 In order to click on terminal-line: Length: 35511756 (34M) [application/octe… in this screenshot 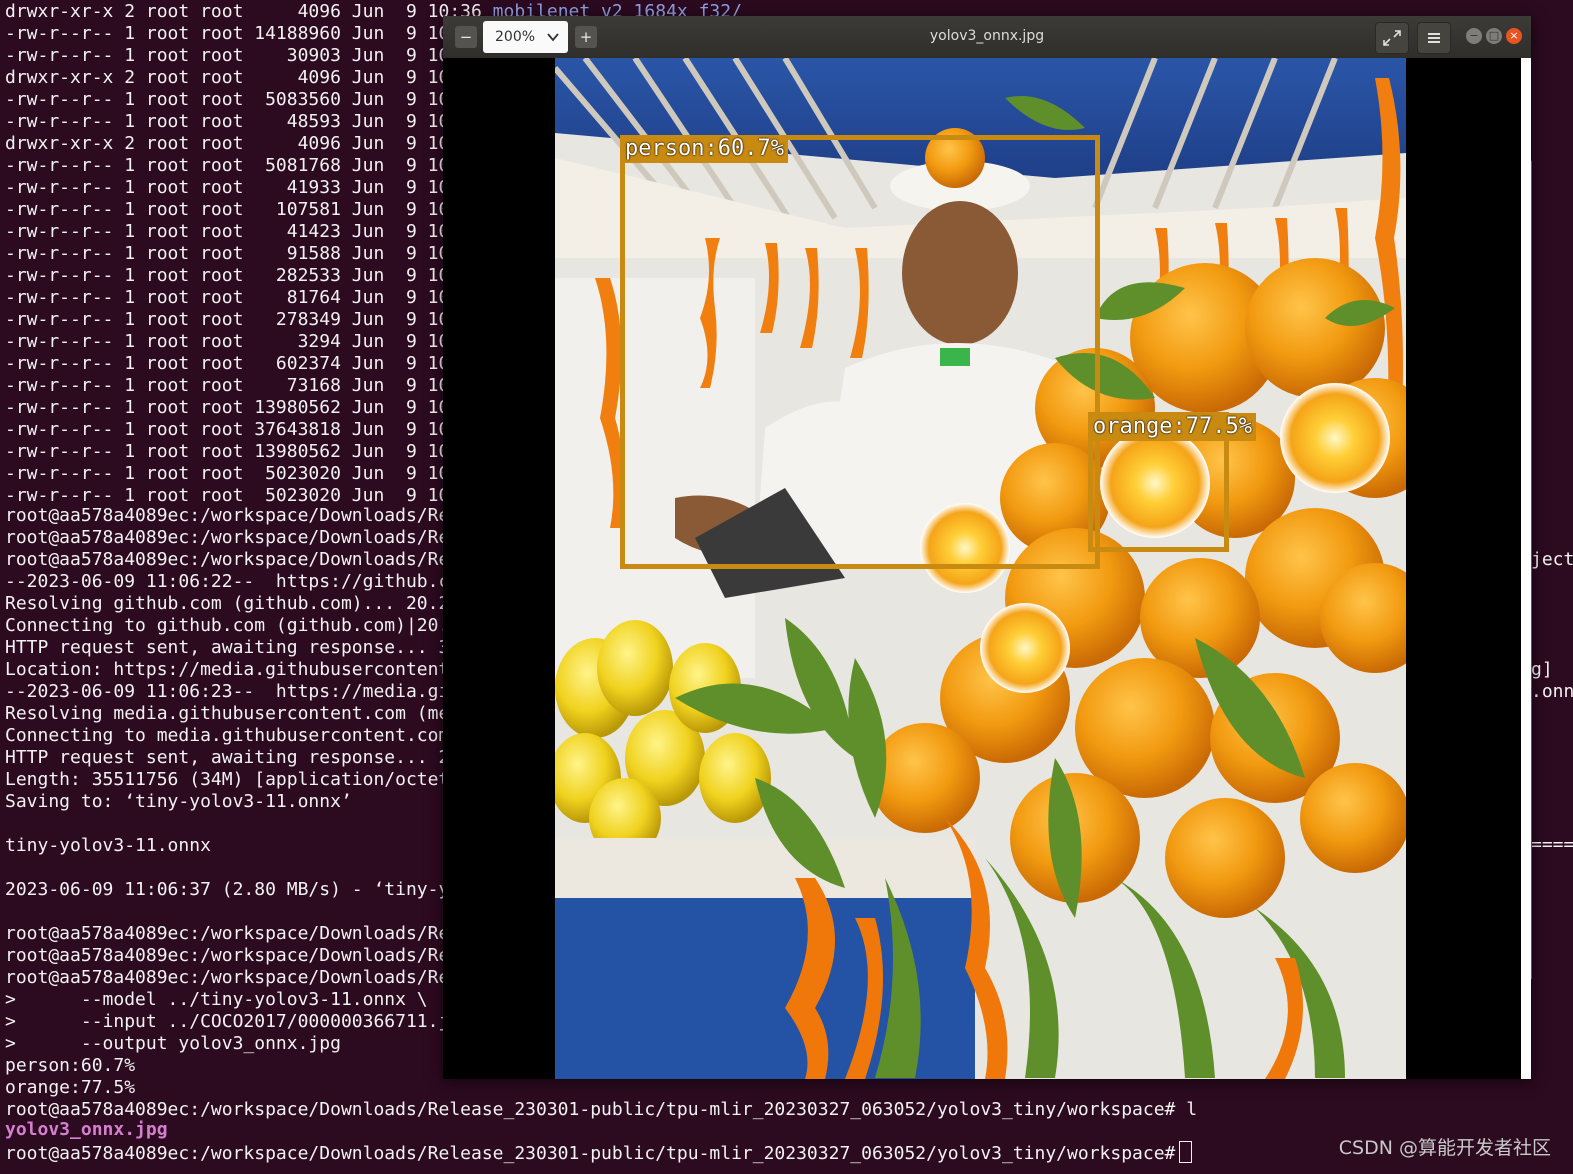, I will do `click(243, 779)`.